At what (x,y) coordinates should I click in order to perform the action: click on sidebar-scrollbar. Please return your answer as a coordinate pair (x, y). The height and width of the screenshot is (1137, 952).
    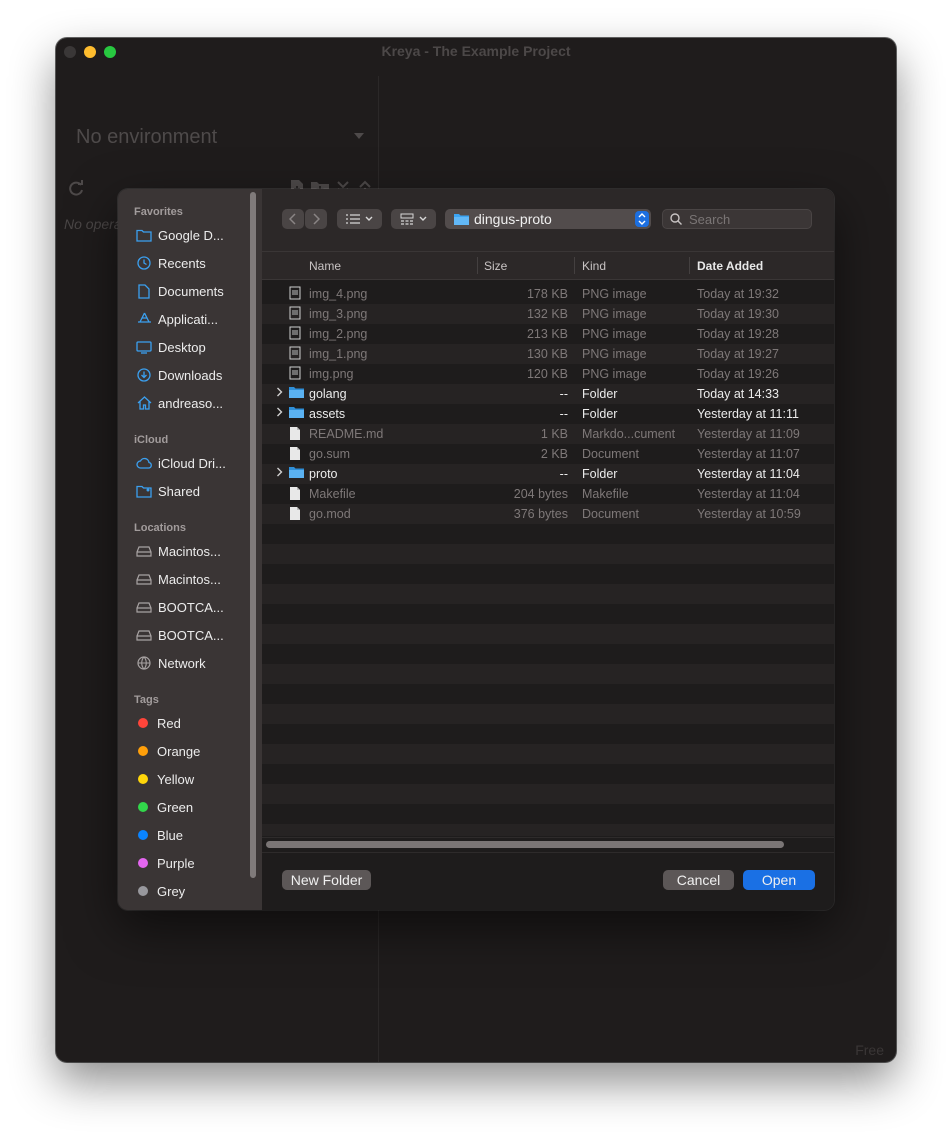
    Looking at the image, I should click on (253, 535).